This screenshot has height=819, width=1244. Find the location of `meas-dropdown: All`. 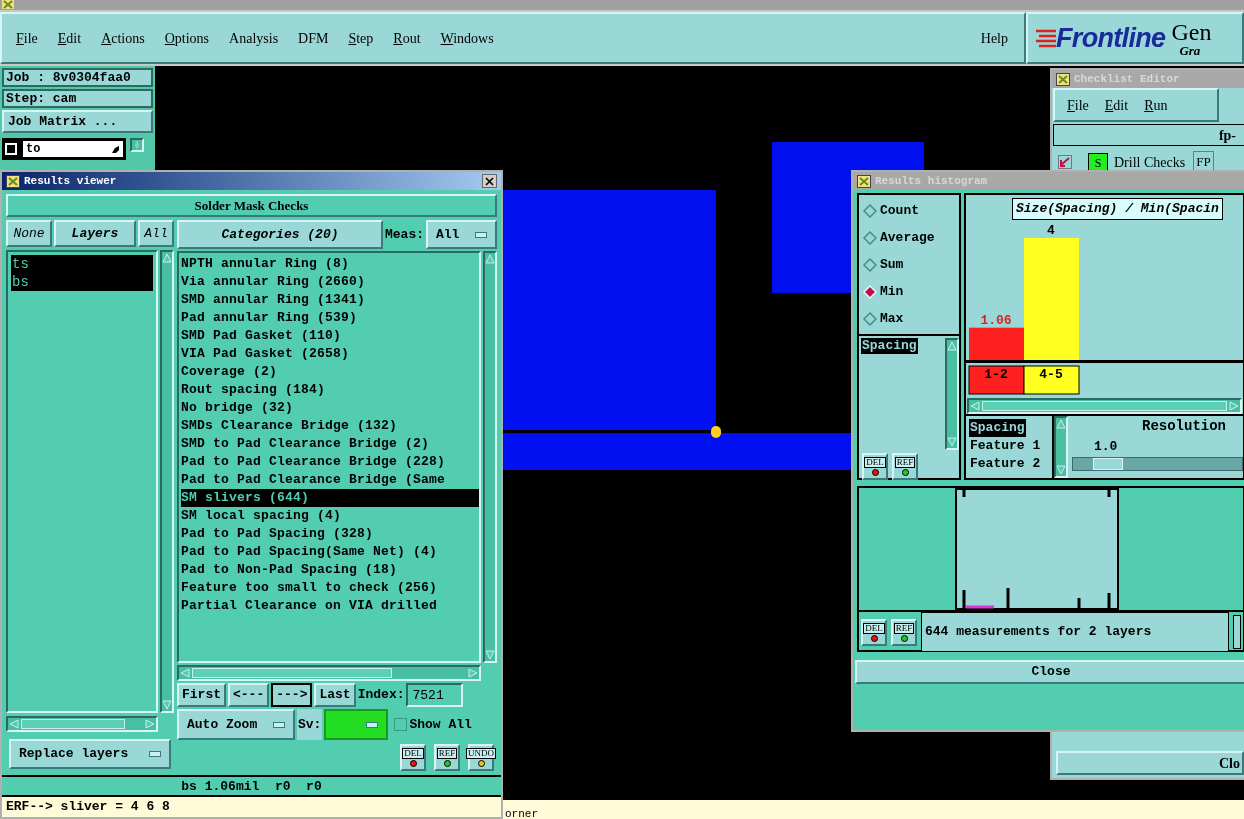

meas-dropdown: All is located at coordinates (461, 234).